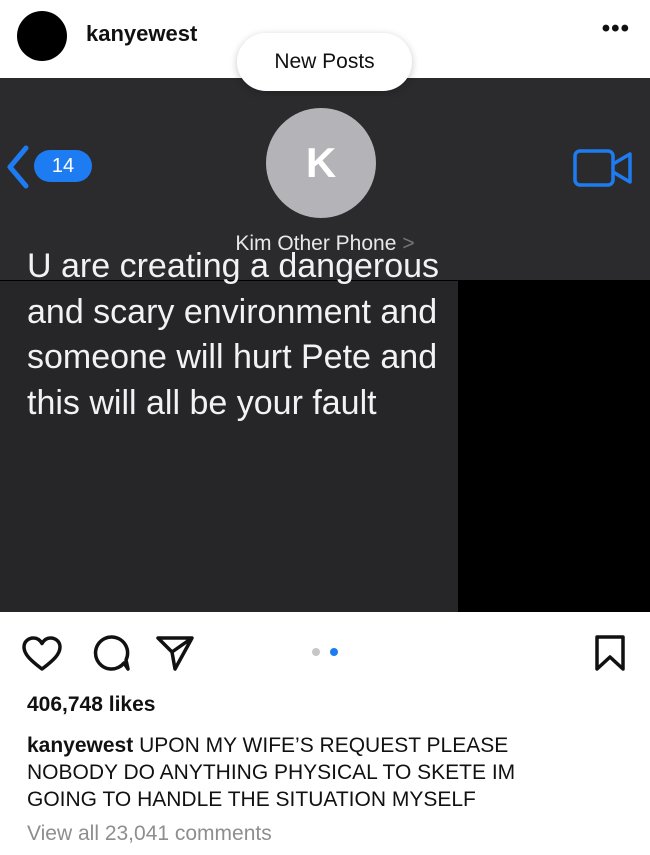 This screenshot has height=855, width=650. Describe the element at coordinates (610, 653) in the screenshot. I see `bookmark-icon` at that location.